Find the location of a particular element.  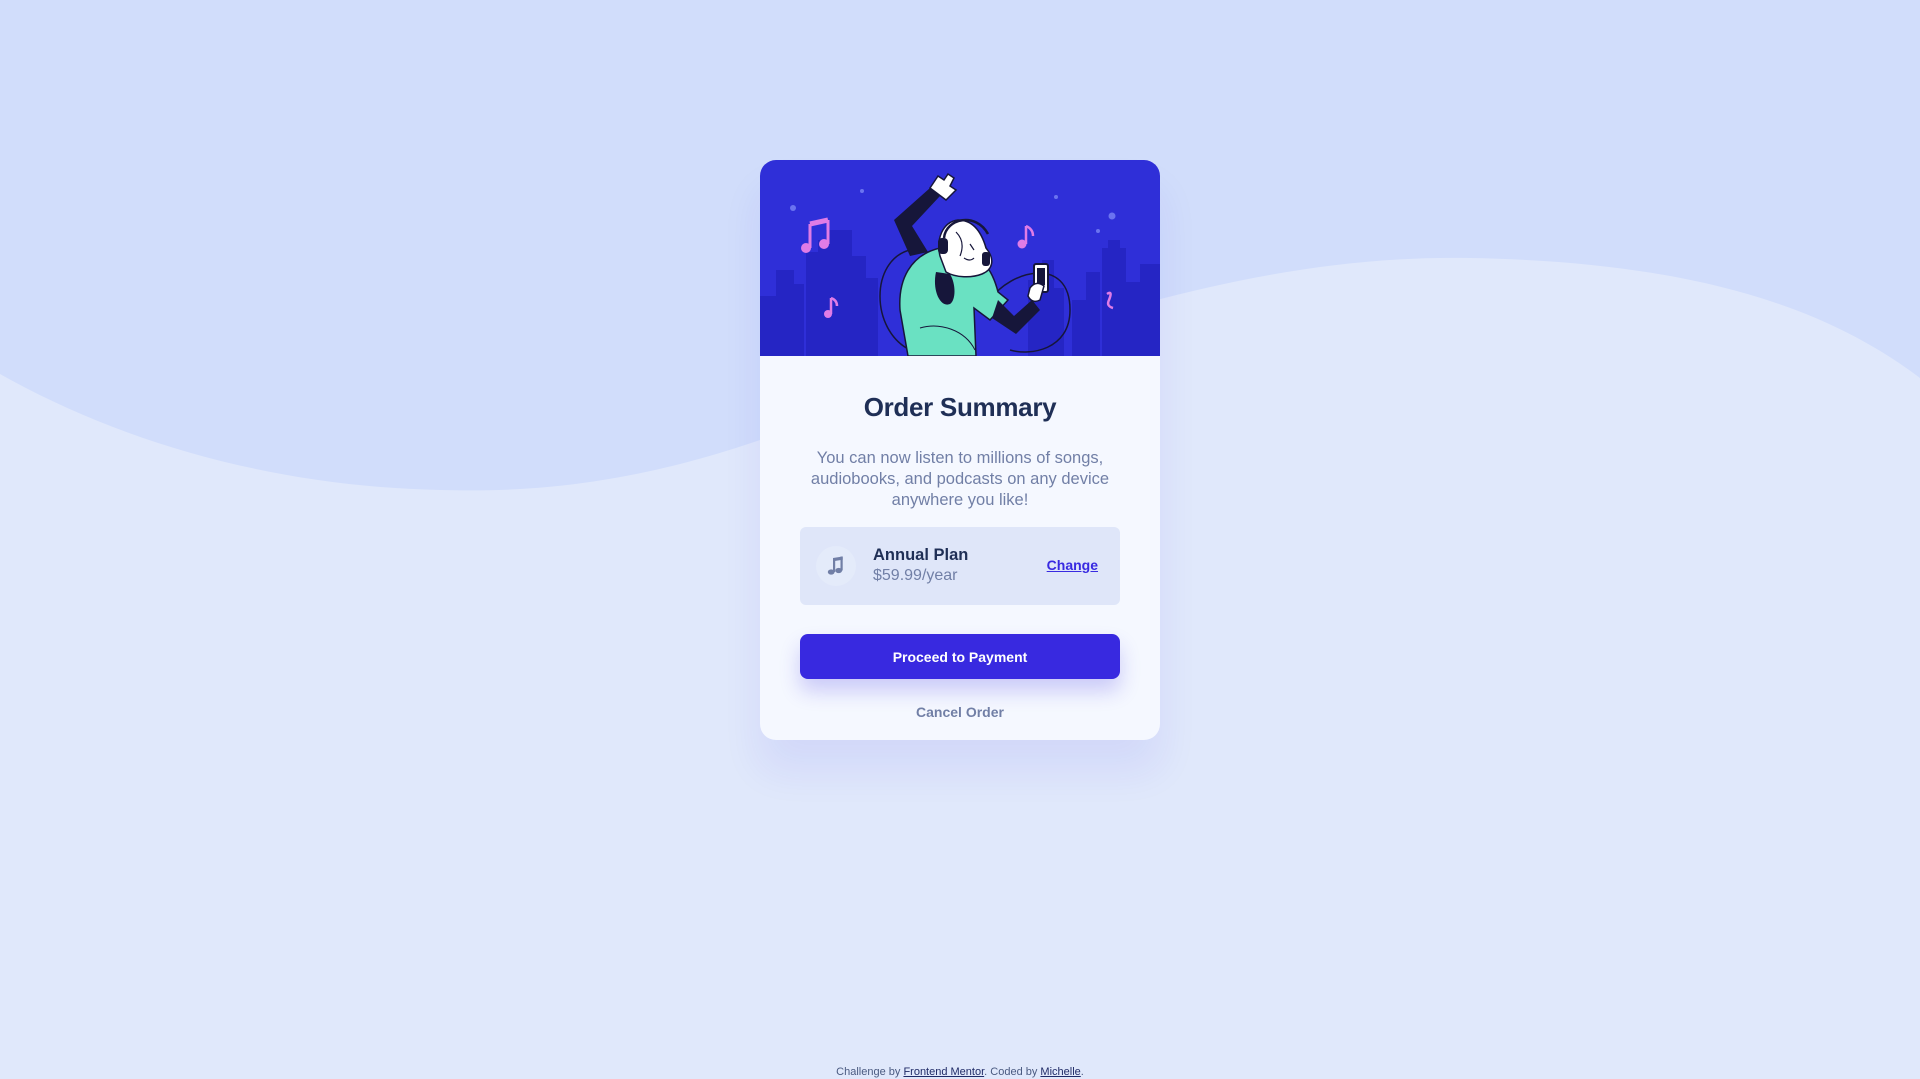

attribution-suffix: . is located at coordinates (1082, 1072).